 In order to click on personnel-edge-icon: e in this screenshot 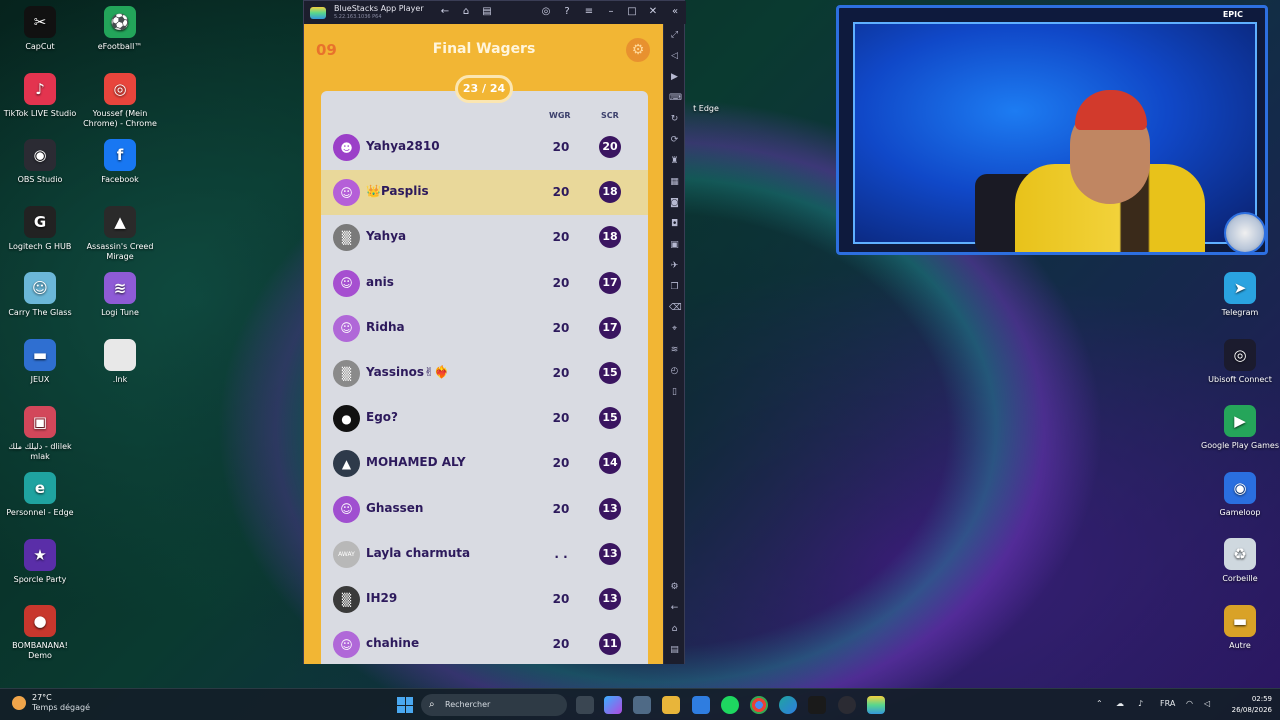, I will do `click(40, 488)`.